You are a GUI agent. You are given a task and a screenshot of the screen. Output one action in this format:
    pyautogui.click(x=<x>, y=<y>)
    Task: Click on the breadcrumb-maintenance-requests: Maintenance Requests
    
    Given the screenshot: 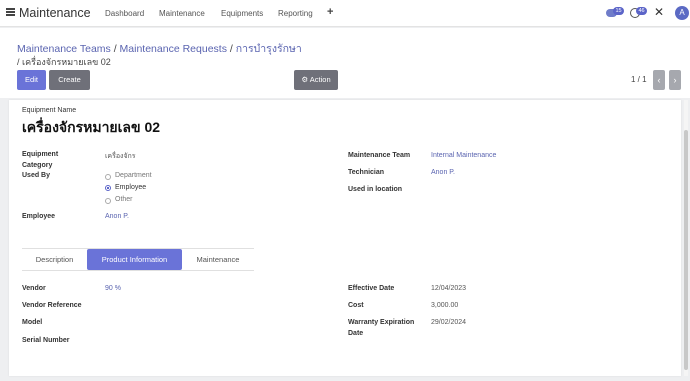 What is the action you would take?
    pyautogui.click(x=173, y=49)
    